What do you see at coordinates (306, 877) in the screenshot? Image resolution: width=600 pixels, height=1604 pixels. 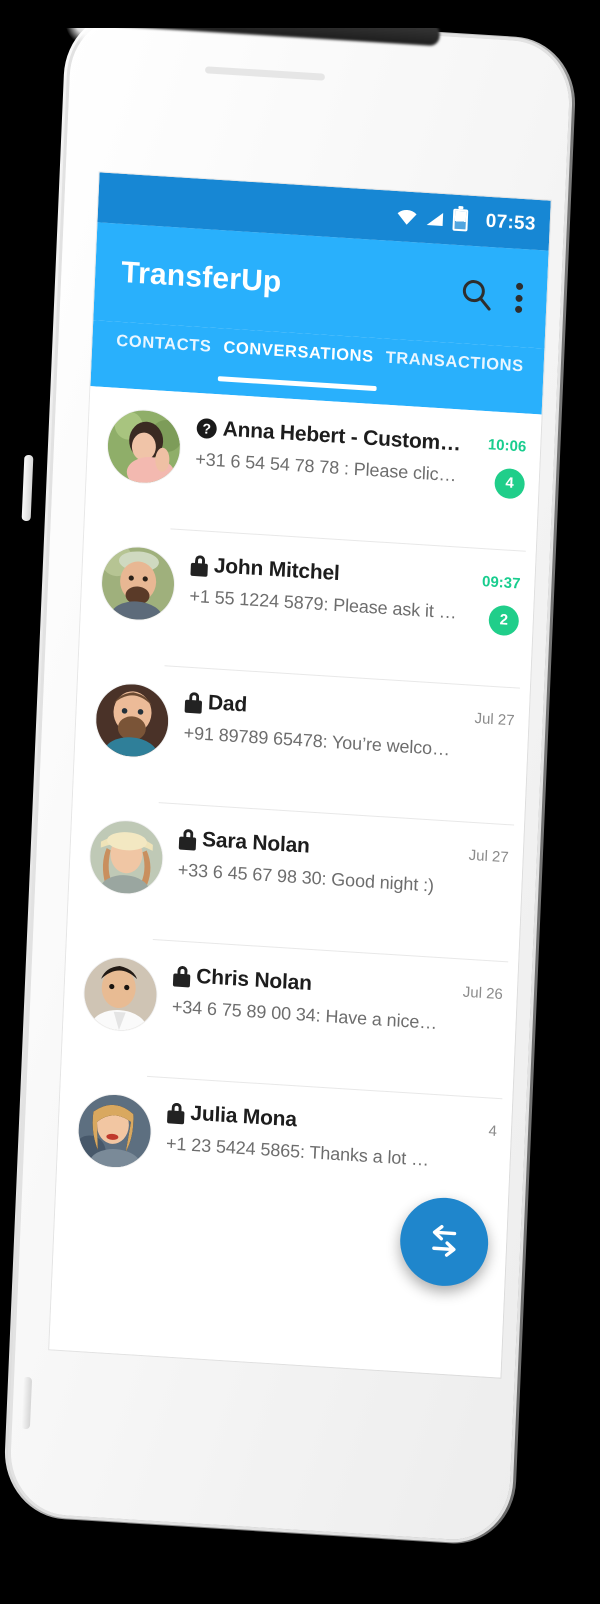 I see `message-snippet: +33 6 45 67 98 30: Good night :)` at bounding box center [306, 877].